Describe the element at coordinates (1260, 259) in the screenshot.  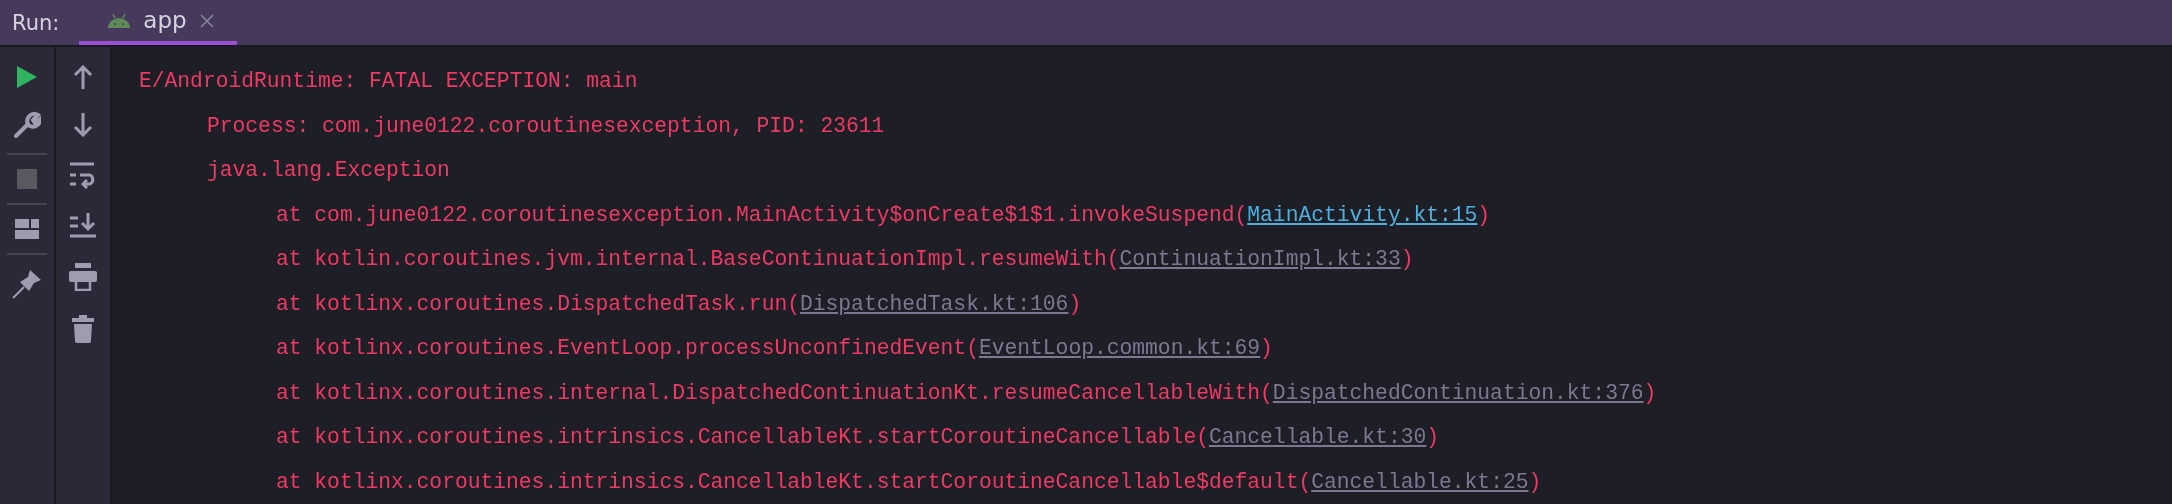
I see `file-link: ContinuationImpl.kt:33` at that location.